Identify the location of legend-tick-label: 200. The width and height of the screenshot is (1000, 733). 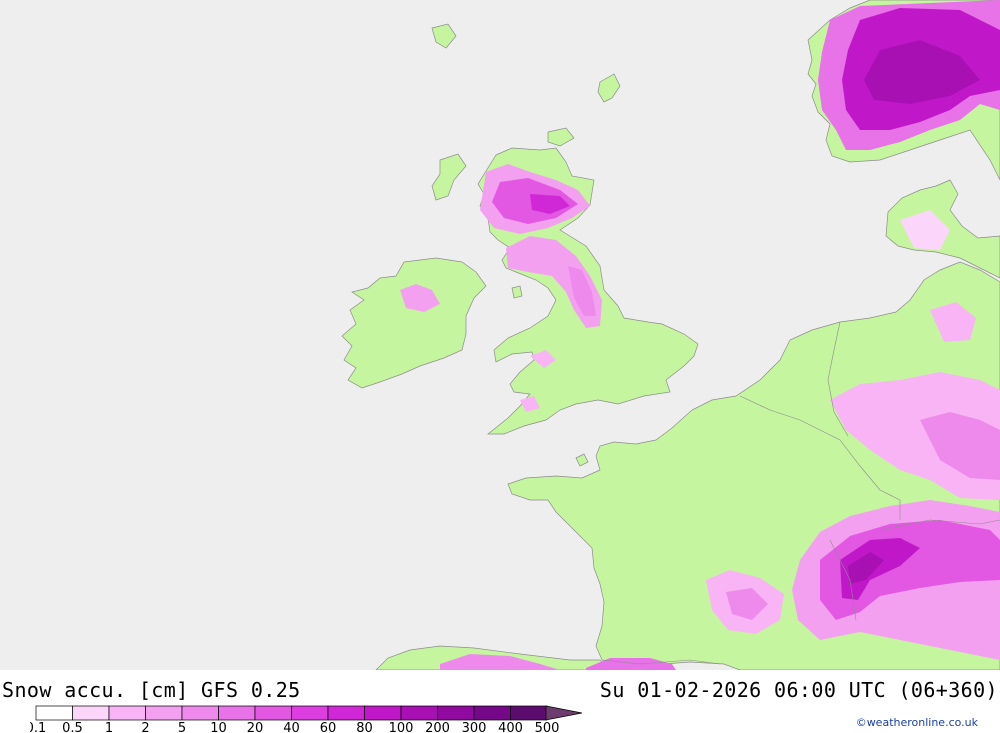
(437, 727).